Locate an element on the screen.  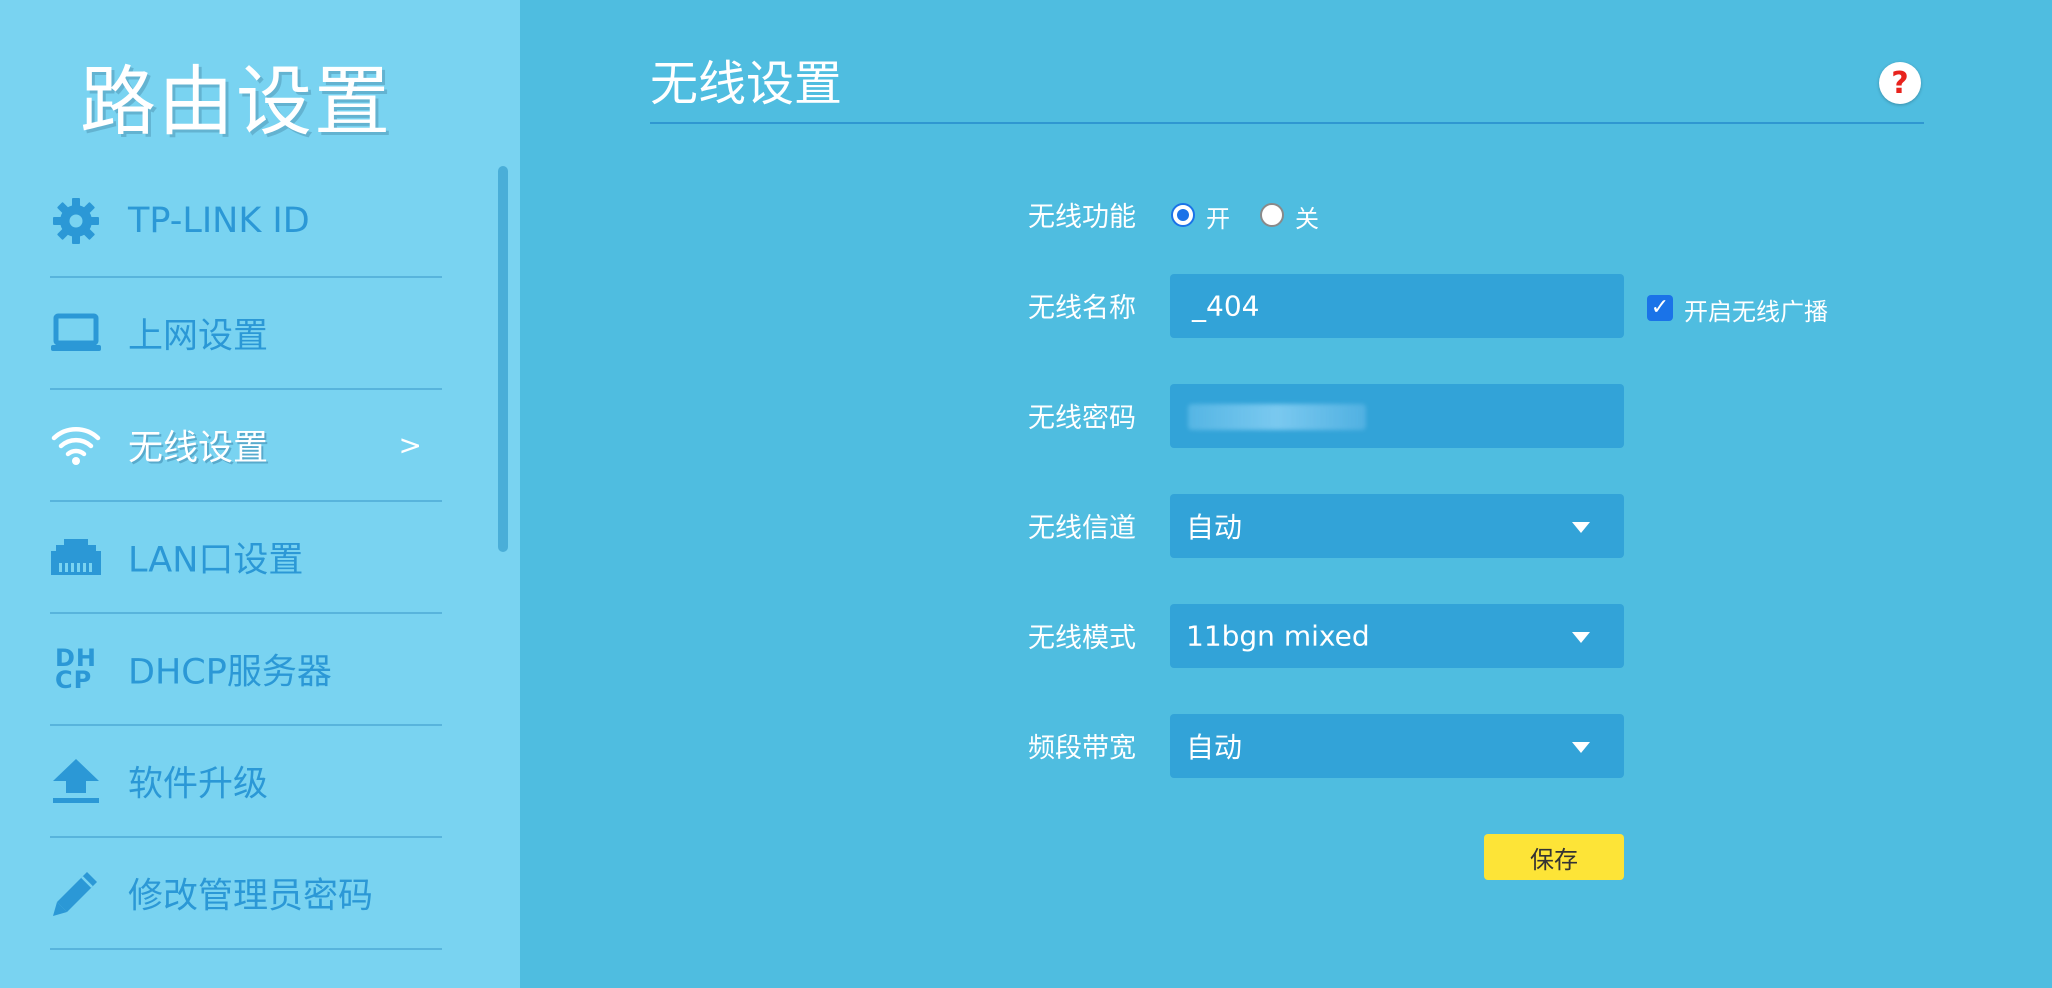
sidebar-item-firmware-upgrade: 软件升级 is located at coordinates (246, 782).